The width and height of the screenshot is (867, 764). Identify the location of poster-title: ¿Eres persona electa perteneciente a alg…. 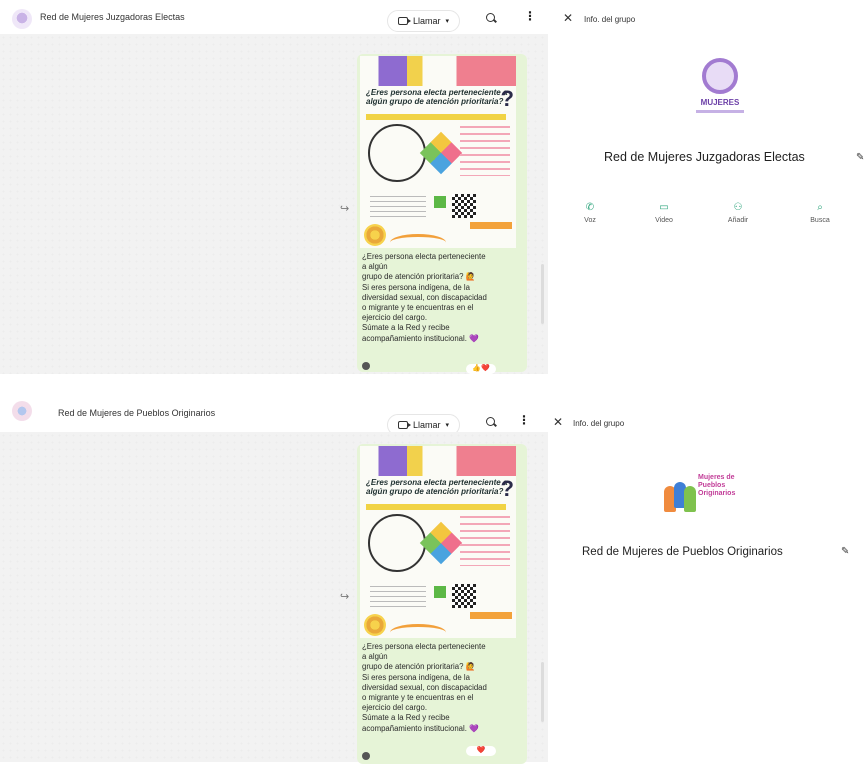
(437, 487).